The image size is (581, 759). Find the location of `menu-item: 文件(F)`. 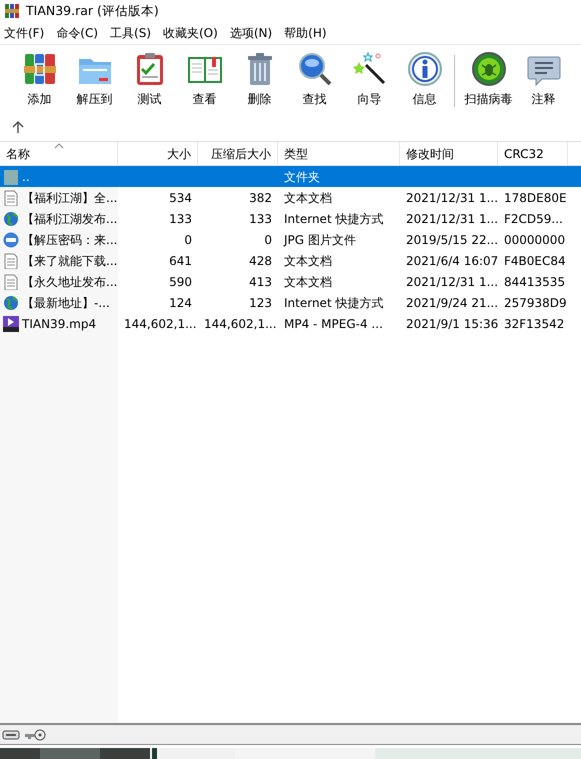

menu-item: 文件(F) is located at coordinates (24, 33).